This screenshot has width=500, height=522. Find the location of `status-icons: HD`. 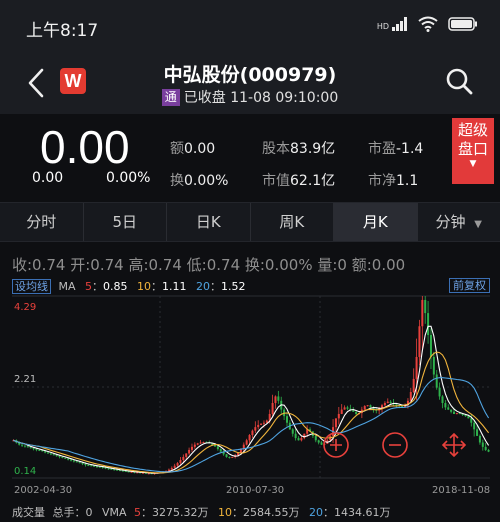

status-icons: HD is located at coordinates (427, 24).